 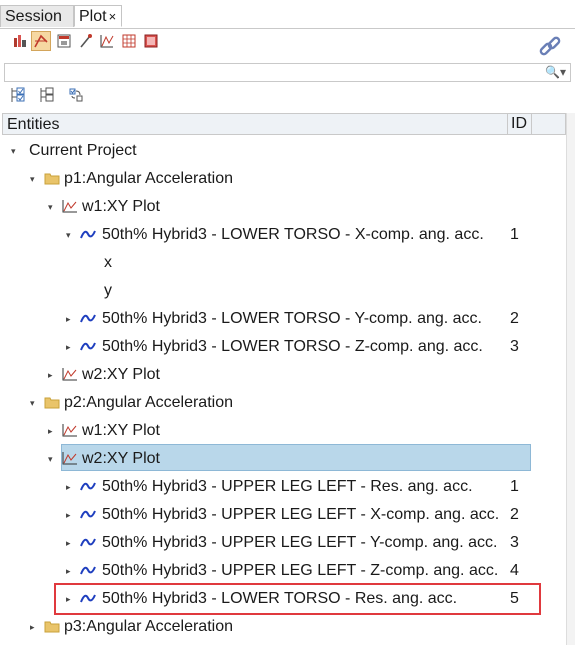 I want to click on tree-node-current-project: Current Project, so click(x=83, y=151).